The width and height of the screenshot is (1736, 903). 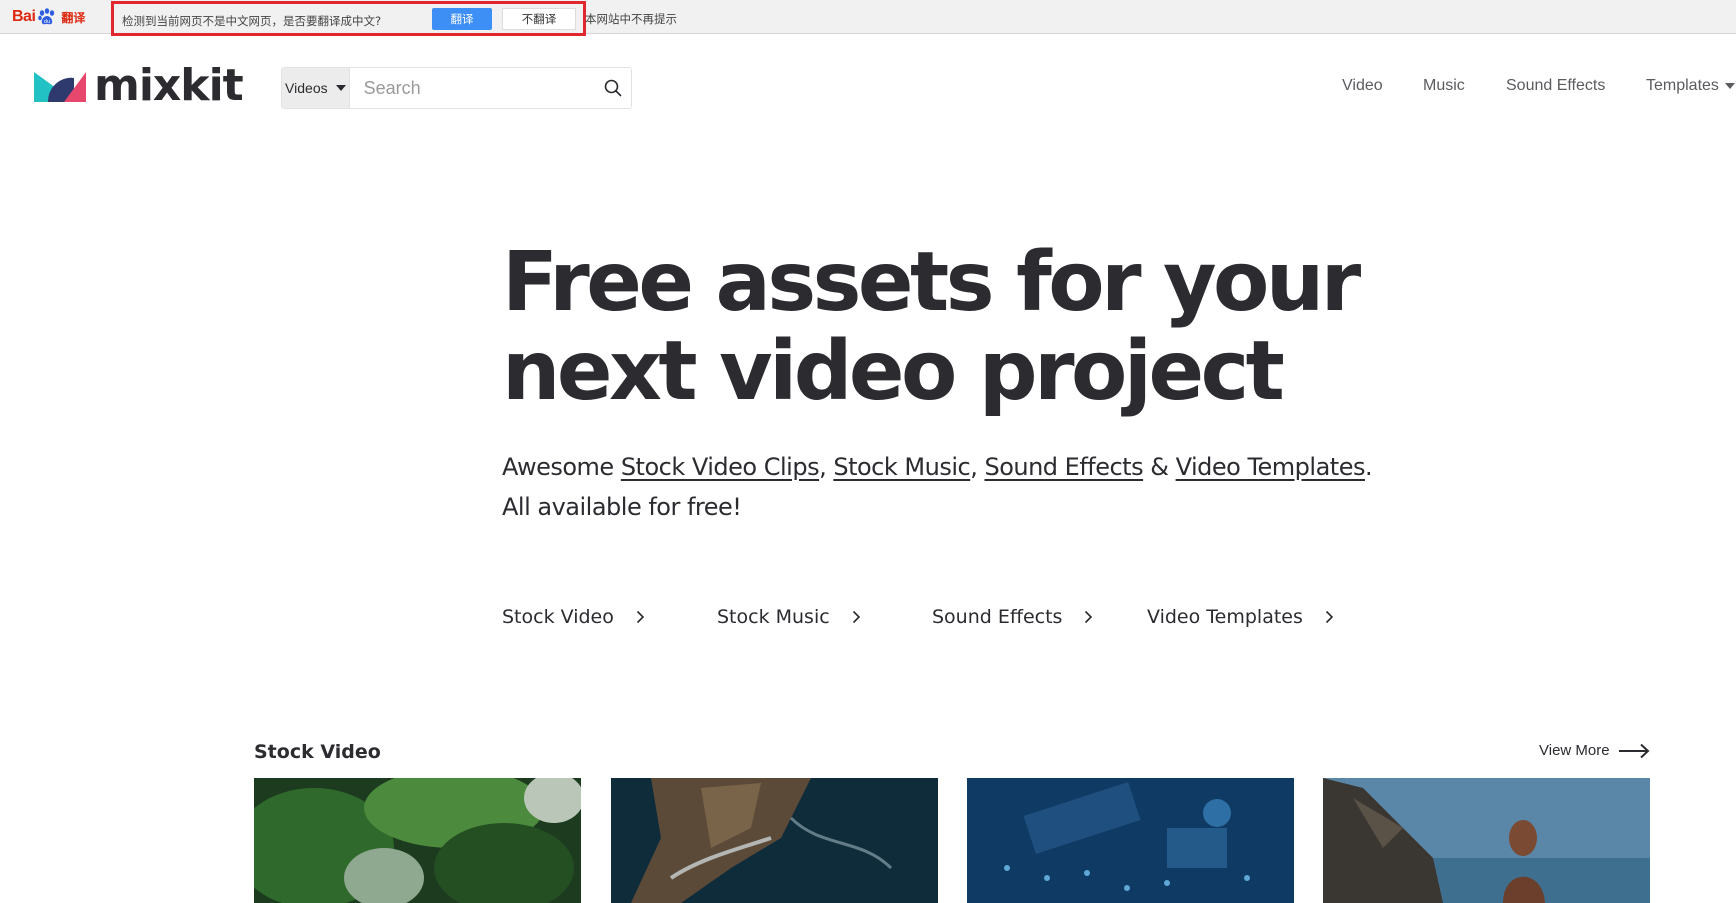 What do you see at coordinates (472, 88) in the screenshot?
I see `search-input` at bounding box center [472, 88].